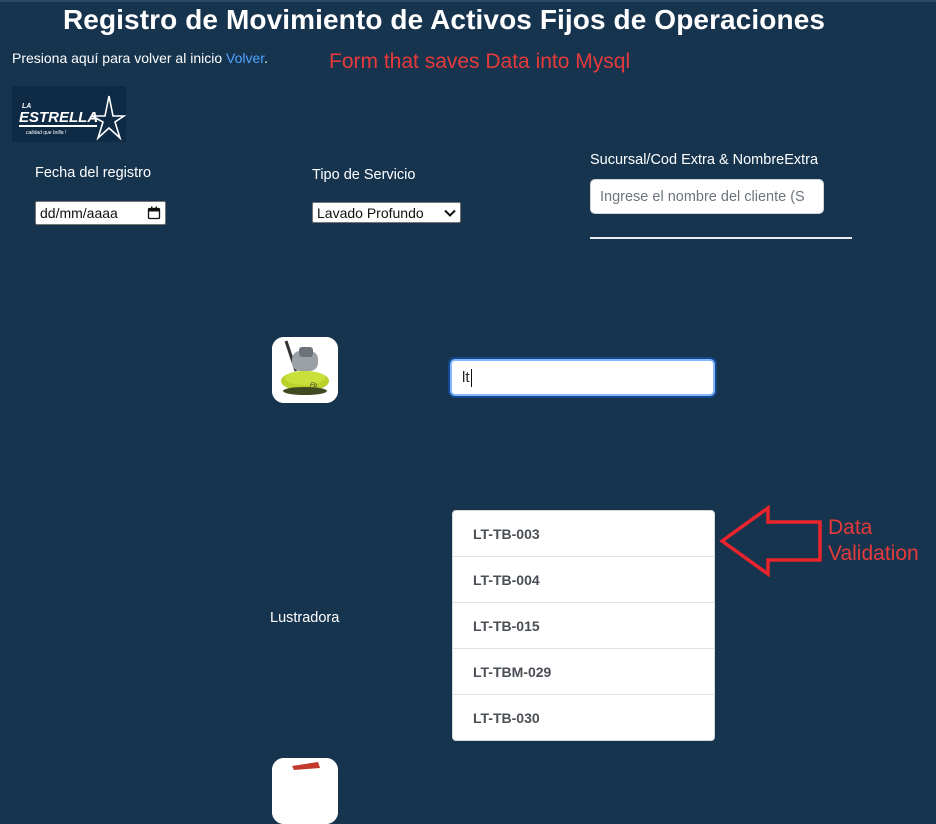 This screenshot has height=824, width=936. Describe the element at coordinates (873, 553) in the screenshot. I see `annotation-line-2: Validation` at that location.